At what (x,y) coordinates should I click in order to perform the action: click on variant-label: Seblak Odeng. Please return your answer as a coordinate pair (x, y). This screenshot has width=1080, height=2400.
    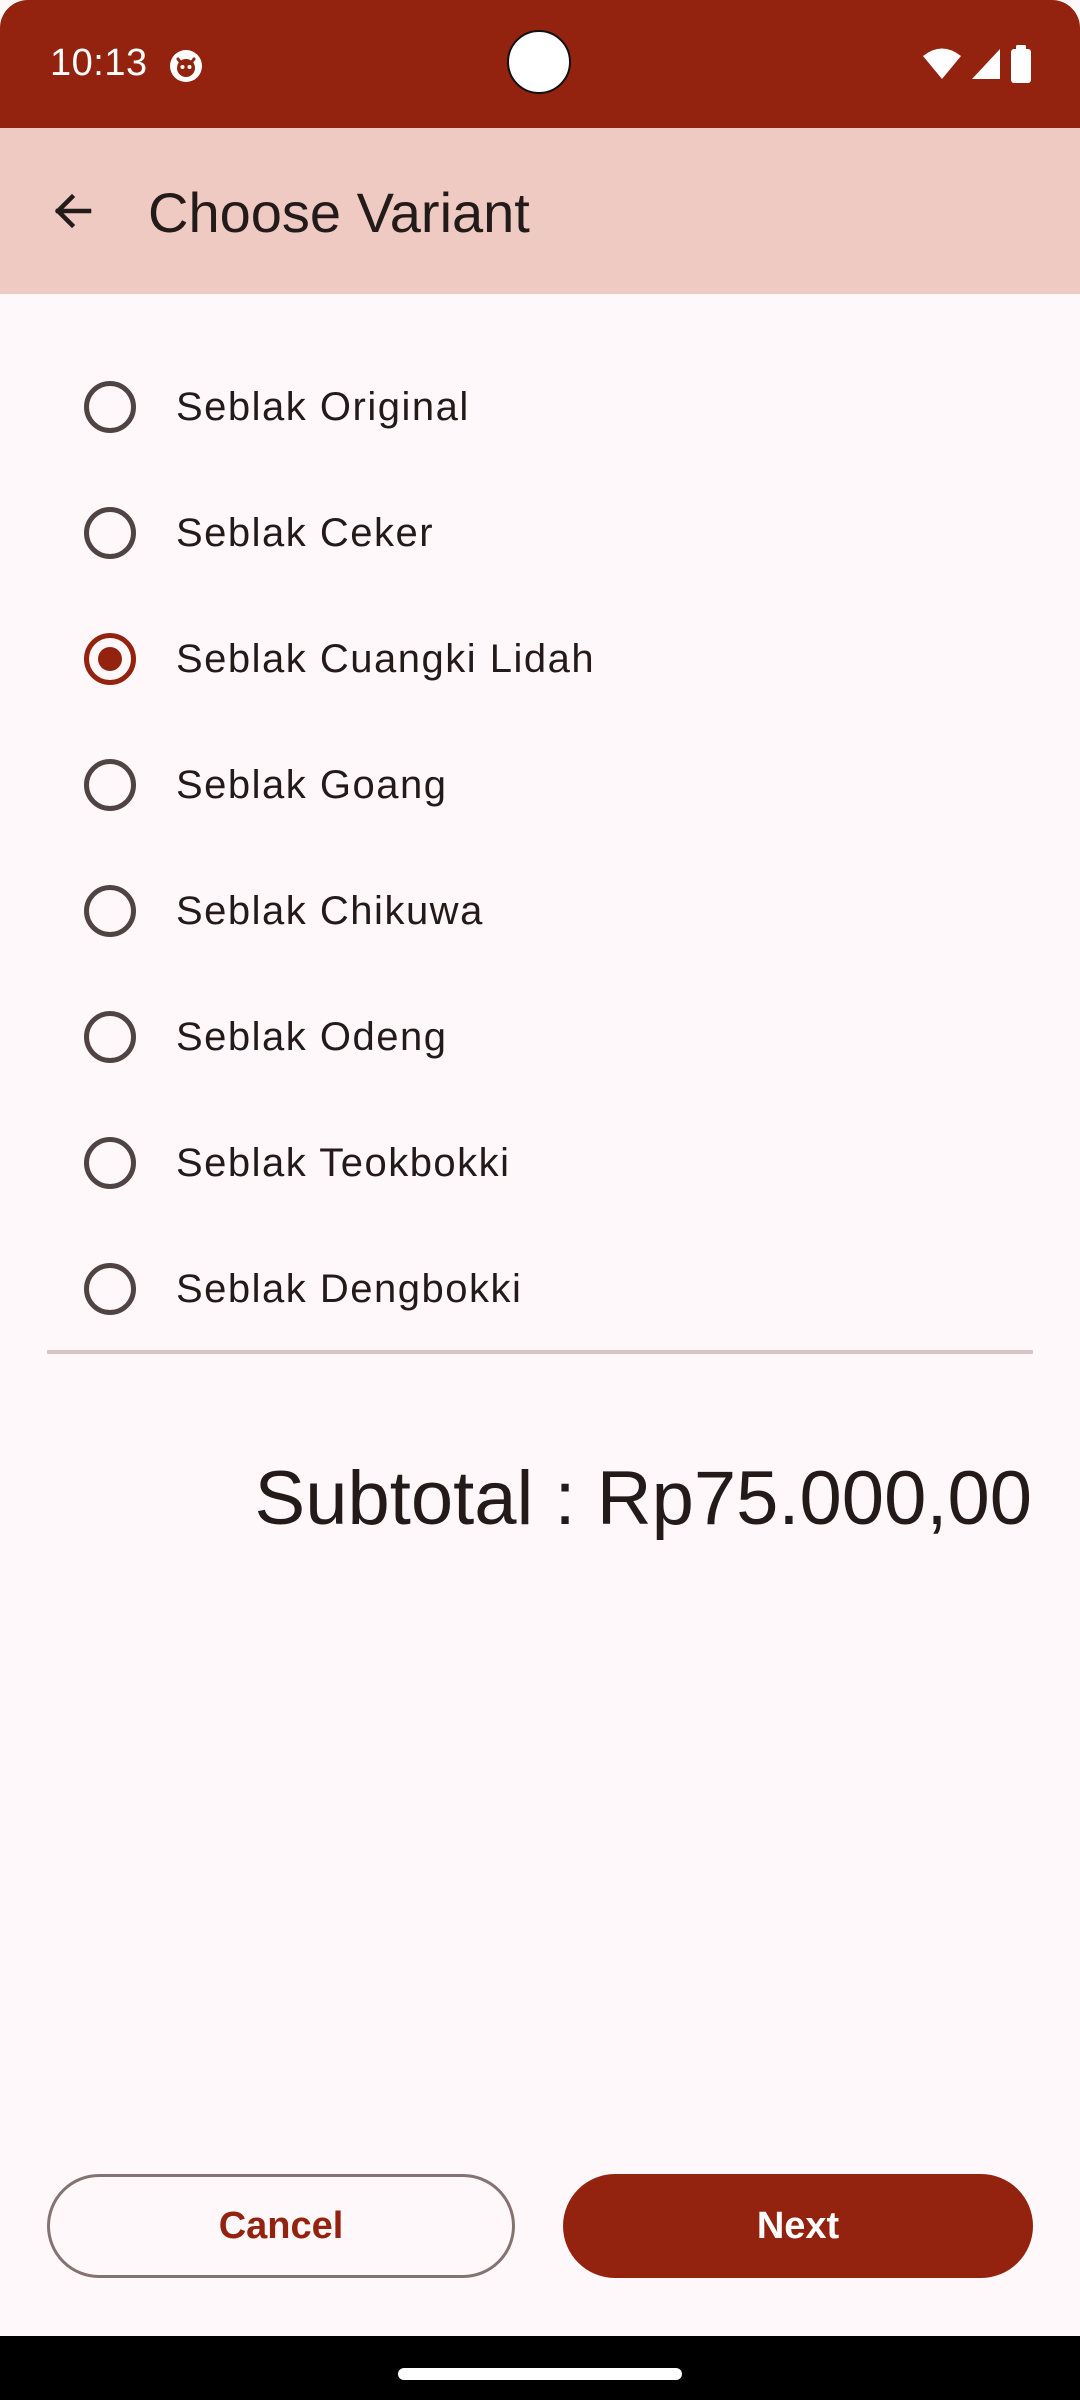
    Looking at the image, I should click on (312, 1036).